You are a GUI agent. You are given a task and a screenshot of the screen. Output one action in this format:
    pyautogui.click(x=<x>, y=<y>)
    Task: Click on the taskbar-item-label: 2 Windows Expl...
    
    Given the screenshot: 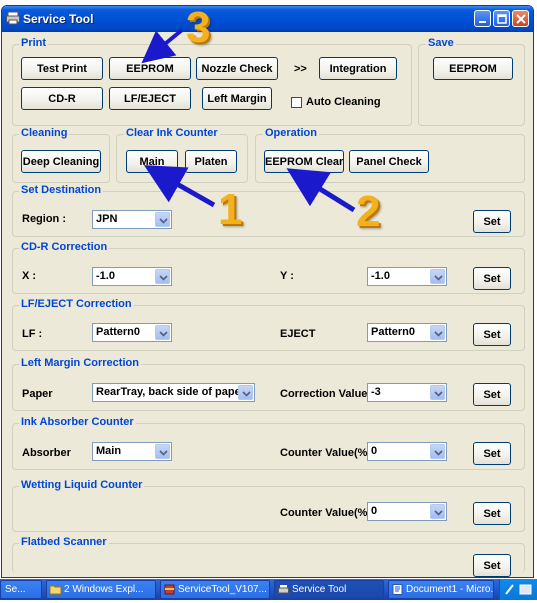 What is the action you would take?
    pyautogui.click(x=104, y=589)
    